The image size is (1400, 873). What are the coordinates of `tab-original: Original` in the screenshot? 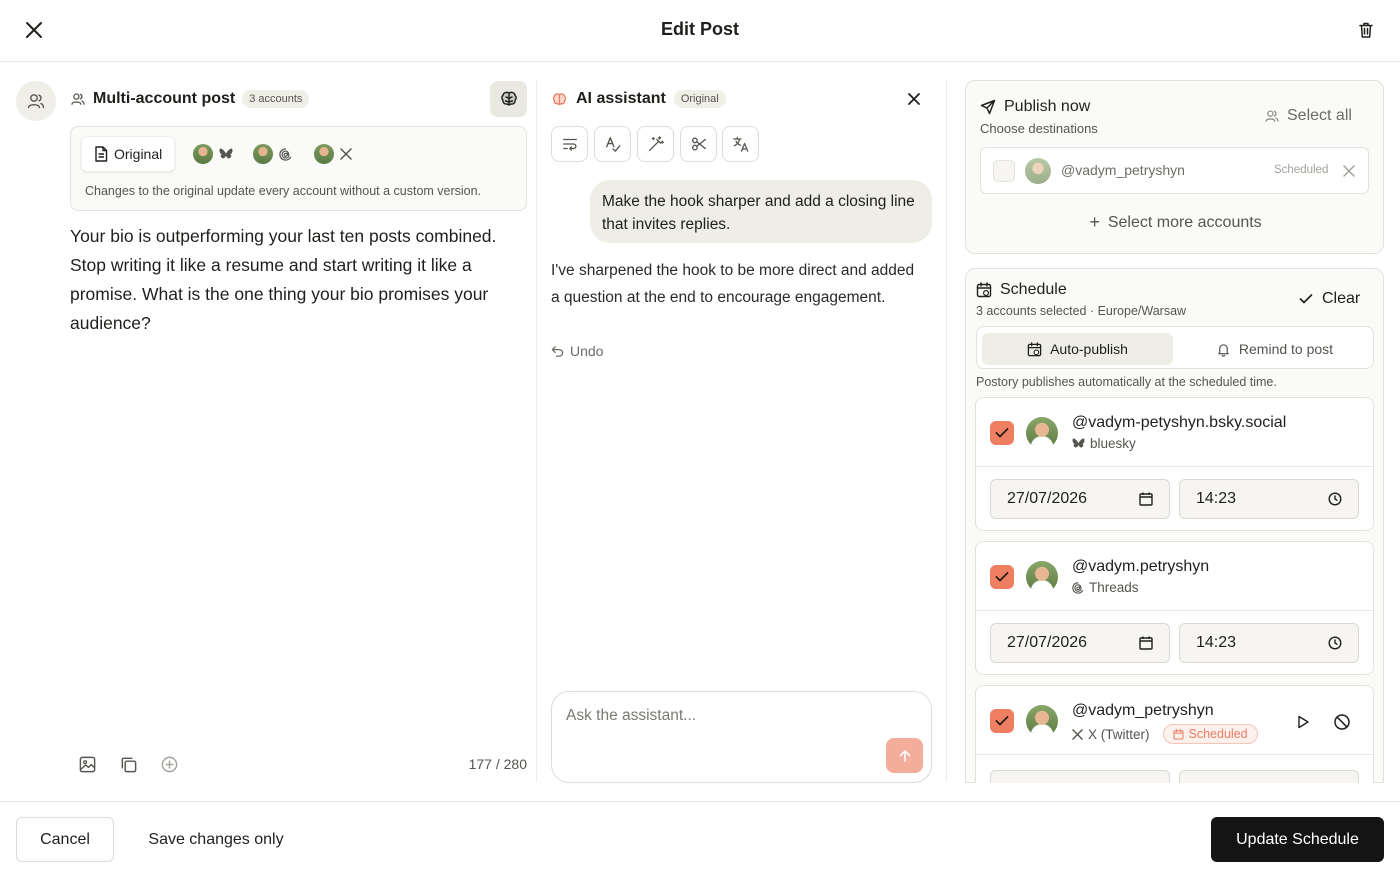 It's located at (128, 154).